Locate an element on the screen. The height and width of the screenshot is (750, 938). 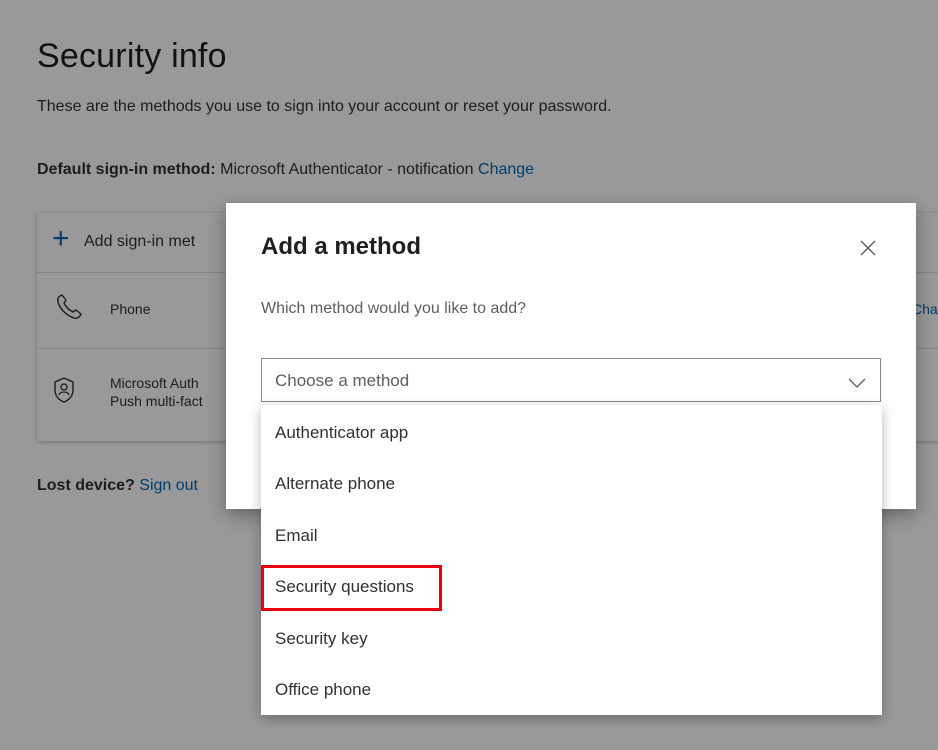
dialog-title: Add a method is located at coordinates (341, 246).